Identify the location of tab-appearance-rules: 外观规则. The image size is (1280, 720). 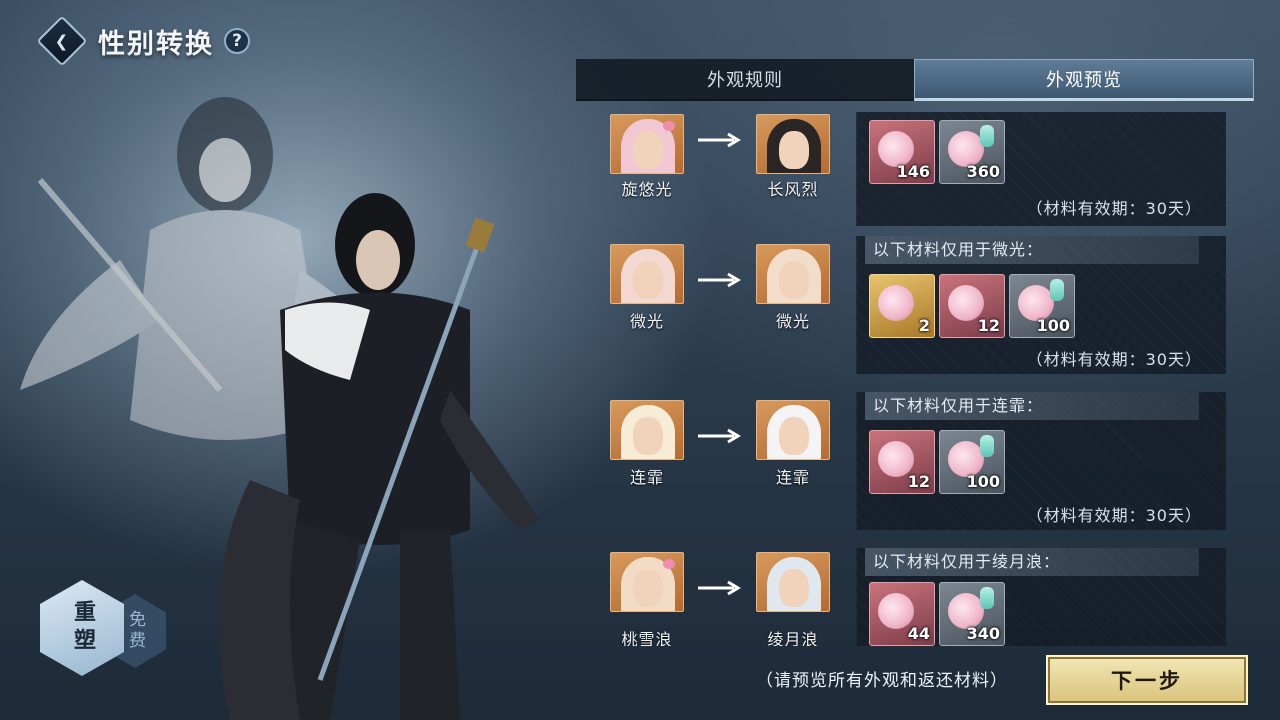
(745, 80).